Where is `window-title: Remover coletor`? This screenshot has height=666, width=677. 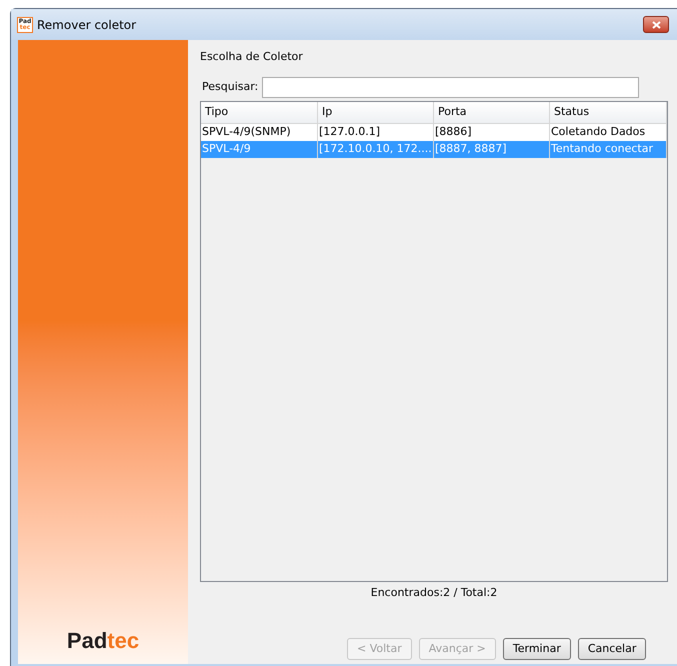
window-title: Remover coletor is located at coordinates (86, 25).